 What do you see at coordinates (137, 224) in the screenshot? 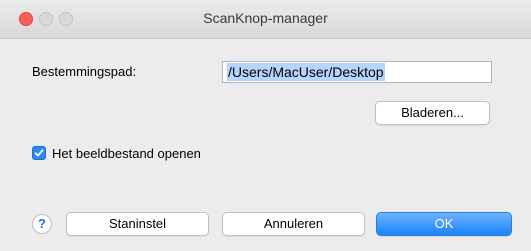
I see `default-settings-button: Staninstel` at bounding box center [137, 224].